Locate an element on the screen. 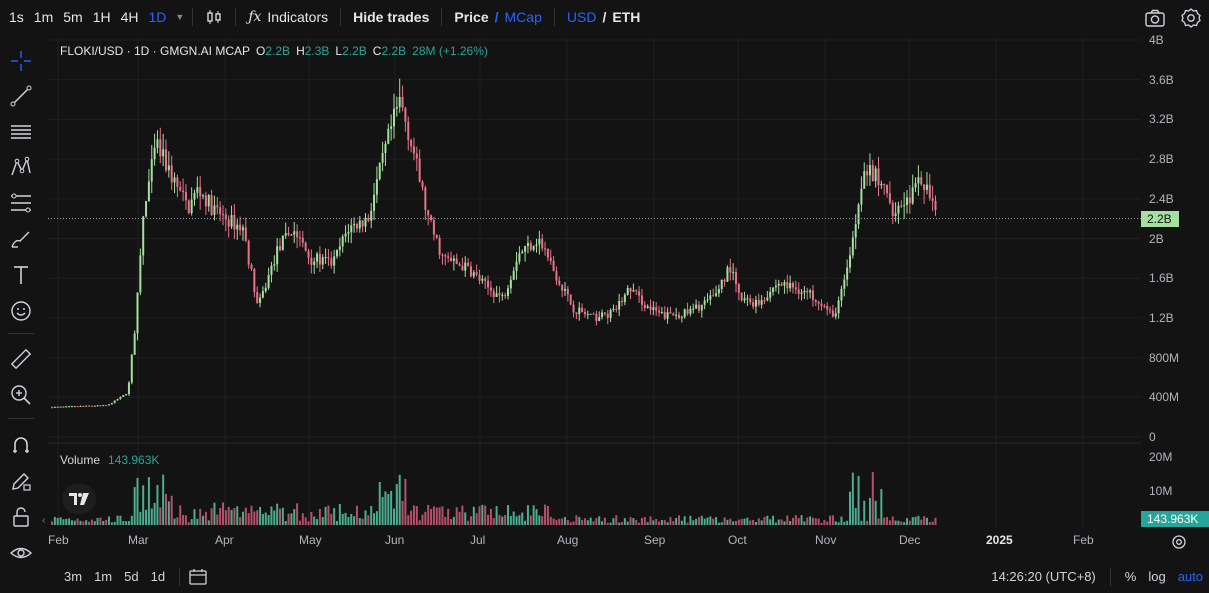 The height and width of the screenshot is (593, 1209). range-1d: 1d is located at coordinates (158, 576).